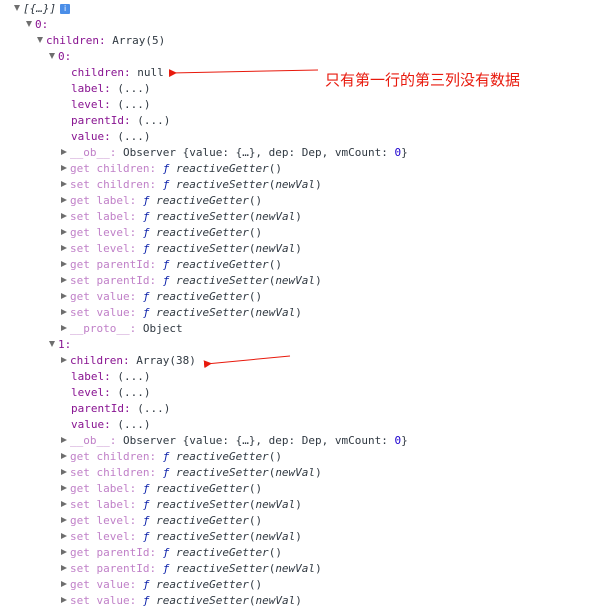 This screenshot has width=595, height=612. What do you see at coordinates (243, 73) in the screenshot?
I see `arrow-to-null` at bounding box center [243, 73].